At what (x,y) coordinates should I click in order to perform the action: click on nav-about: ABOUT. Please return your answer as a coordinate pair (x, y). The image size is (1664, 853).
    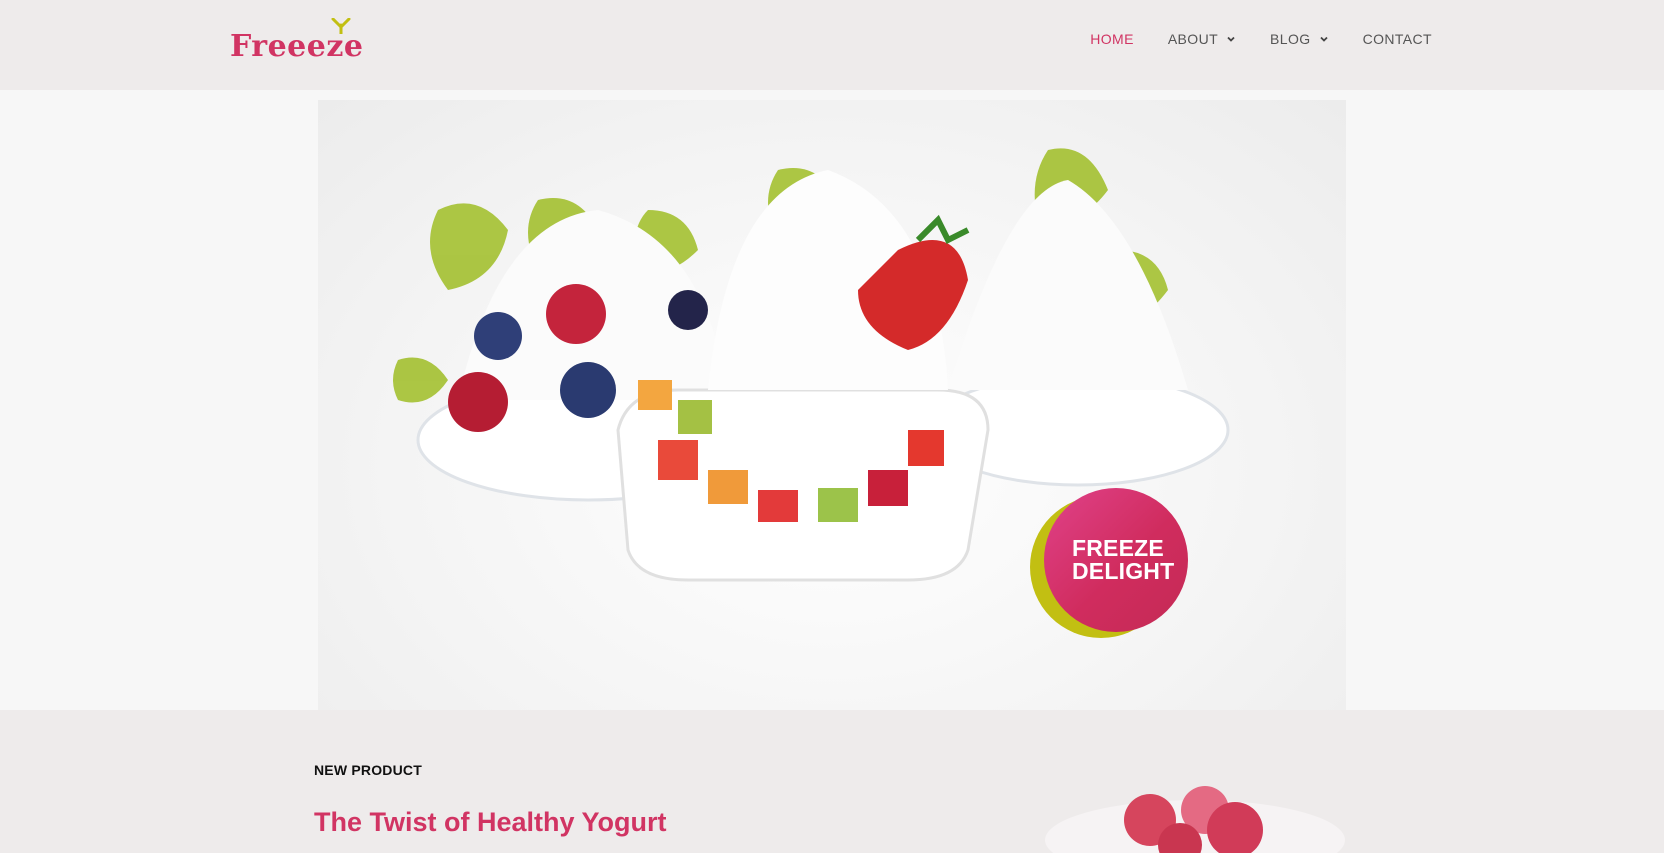
    Looking at the image, I should click on (1202, 39).